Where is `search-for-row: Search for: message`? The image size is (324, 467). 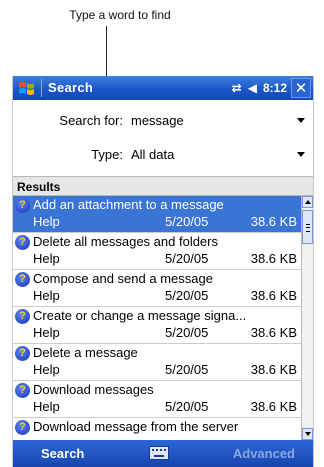 search-for-row: Search for: message is located at coordinates (163, 120).